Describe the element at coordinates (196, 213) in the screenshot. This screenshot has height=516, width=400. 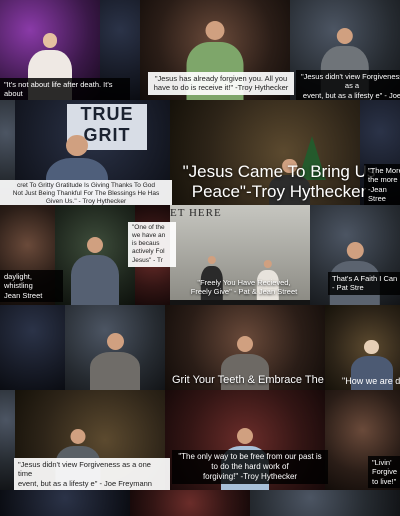
I see `wall-lettering: ET HERE` at that location.